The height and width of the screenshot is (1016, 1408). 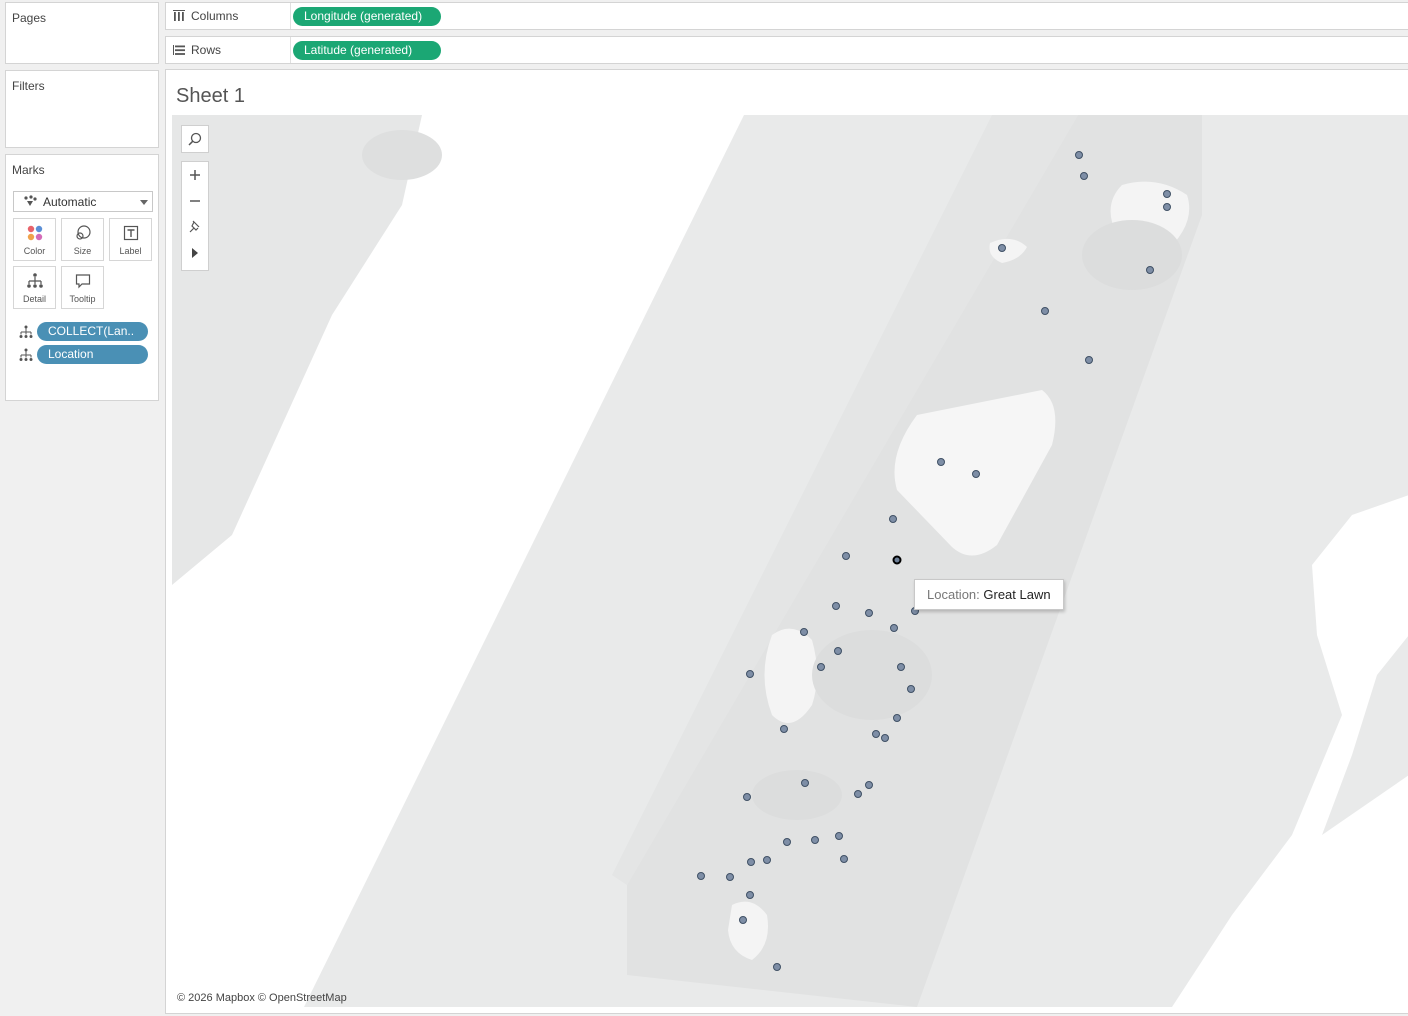 I want to click on chevron-down-icon, so click(x=144, y=202).